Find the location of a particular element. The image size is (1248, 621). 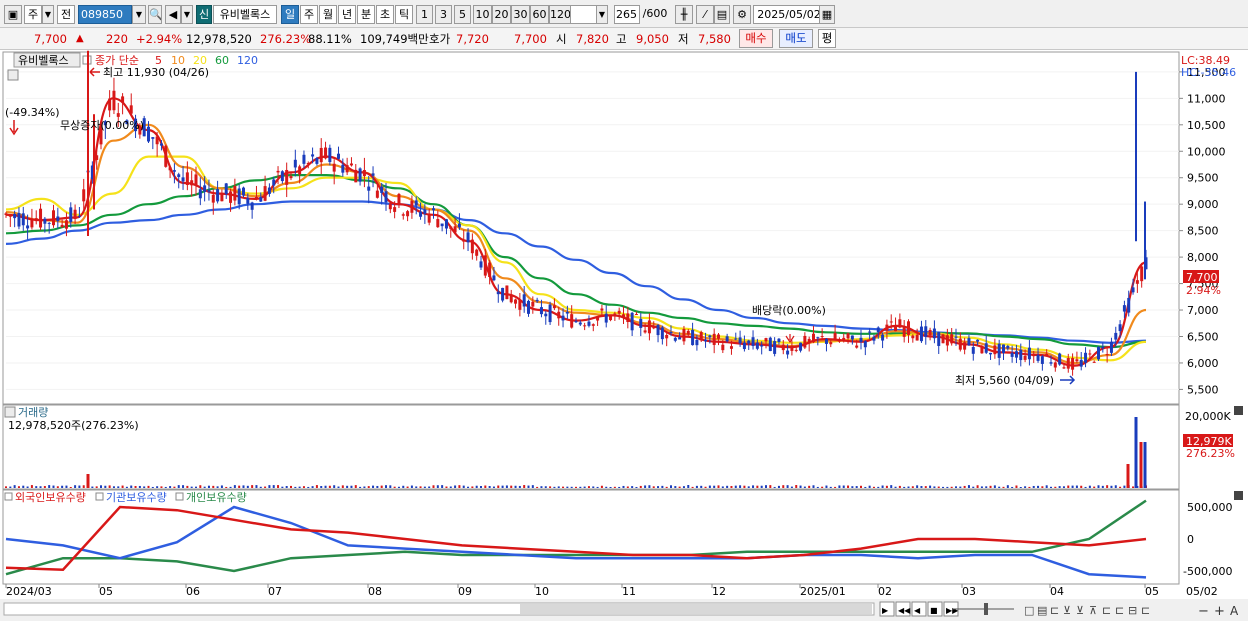

tool-icon-2: ⊏ is located at coordinates (1054, 610).